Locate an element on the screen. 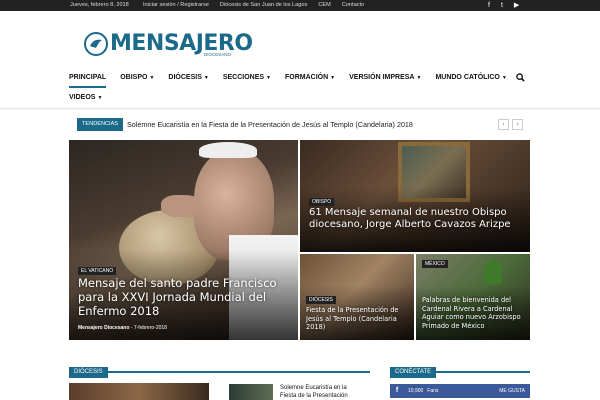 This screenshot has height=400, width=600. category-badge: OBISPO is located at coordinates (322, 202).